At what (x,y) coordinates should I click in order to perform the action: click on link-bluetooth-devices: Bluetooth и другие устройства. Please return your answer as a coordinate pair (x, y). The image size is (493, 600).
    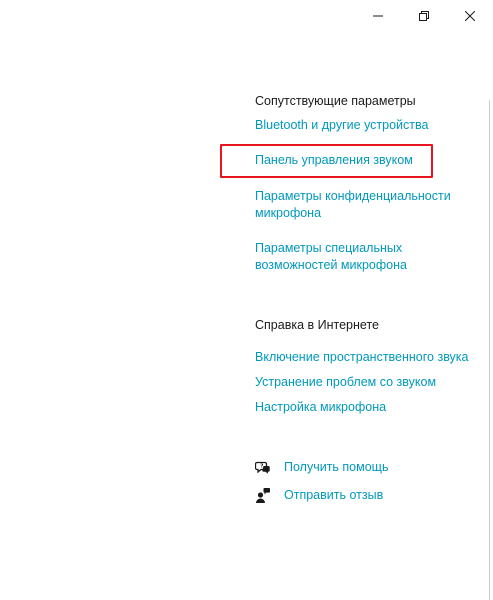
    Looking at the image, I should click on (341, 125).